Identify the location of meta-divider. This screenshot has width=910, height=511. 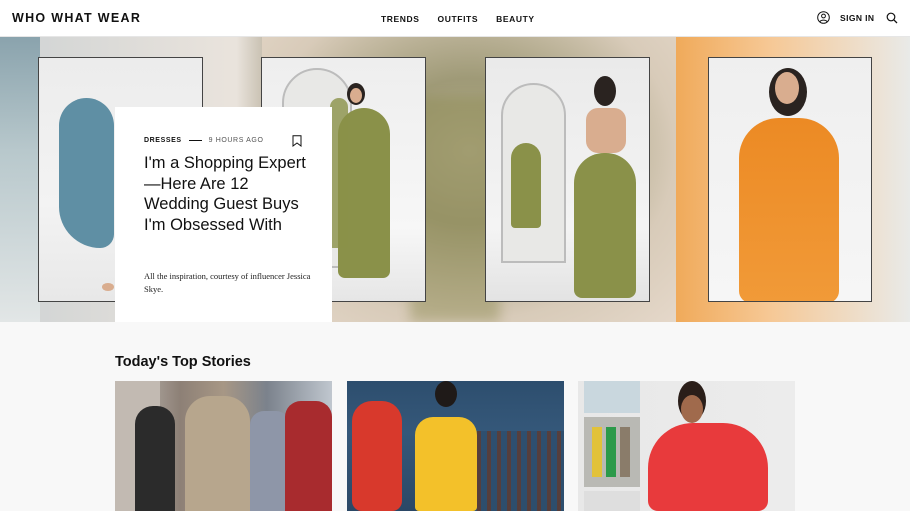
(195, 140).